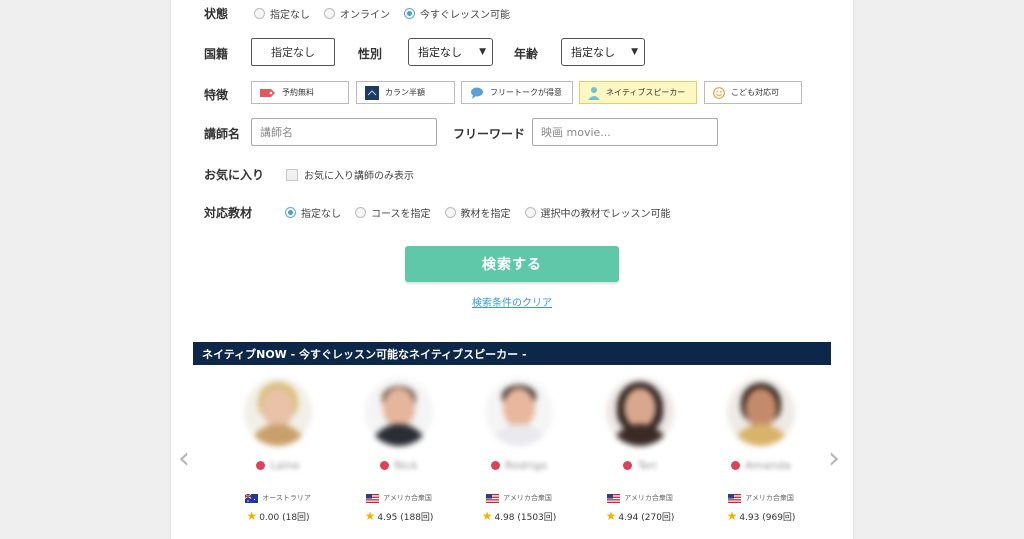  What do you see at coordinates (285, 465) in the screenshot?
I see `teacher-name: Laine` at bounding box center [285, 465].